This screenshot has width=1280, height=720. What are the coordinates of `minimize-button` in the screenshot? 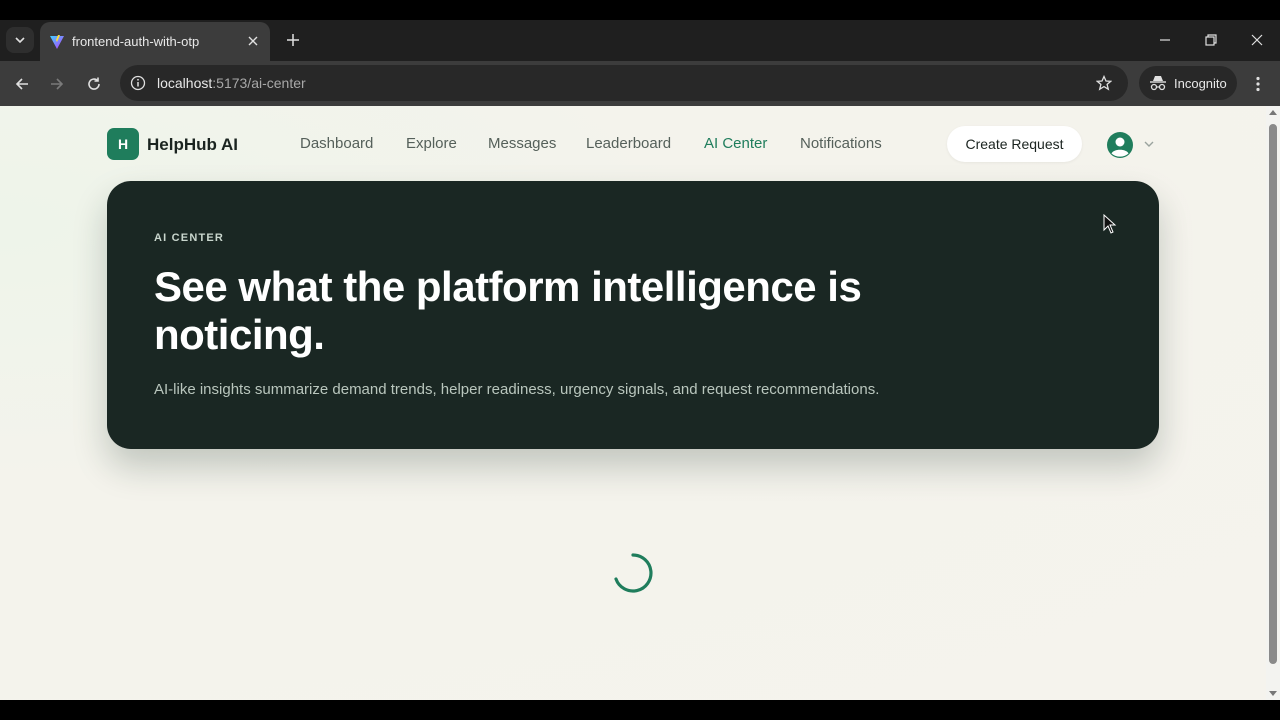 It's located at (1165, 40).